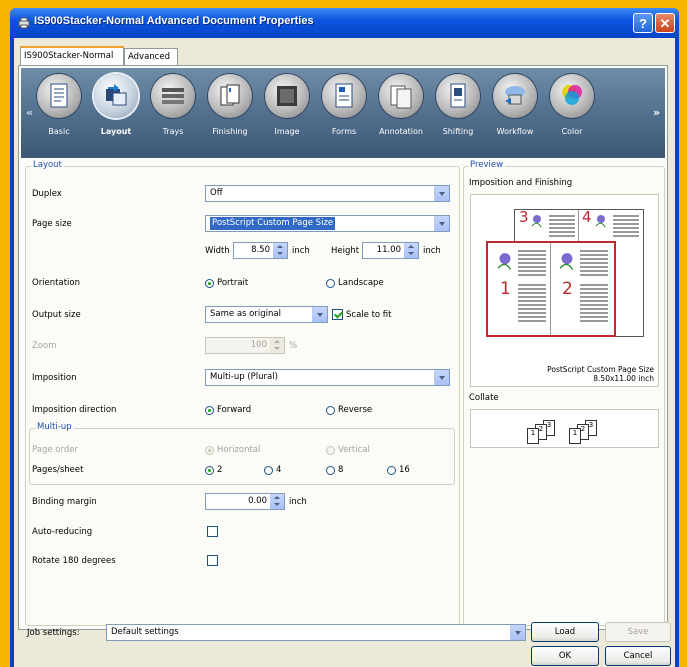  Describe the element at coordinates (344, 96) in the screenshot. I see `forms-icon` at that location.